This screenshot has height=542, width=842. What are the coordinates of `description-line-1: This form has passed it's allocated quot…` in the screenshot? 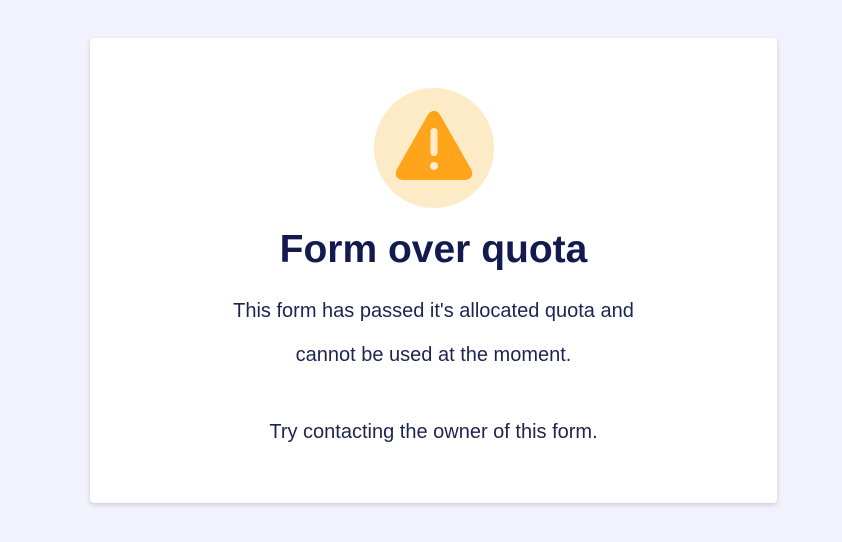 It's located at (433, 311).